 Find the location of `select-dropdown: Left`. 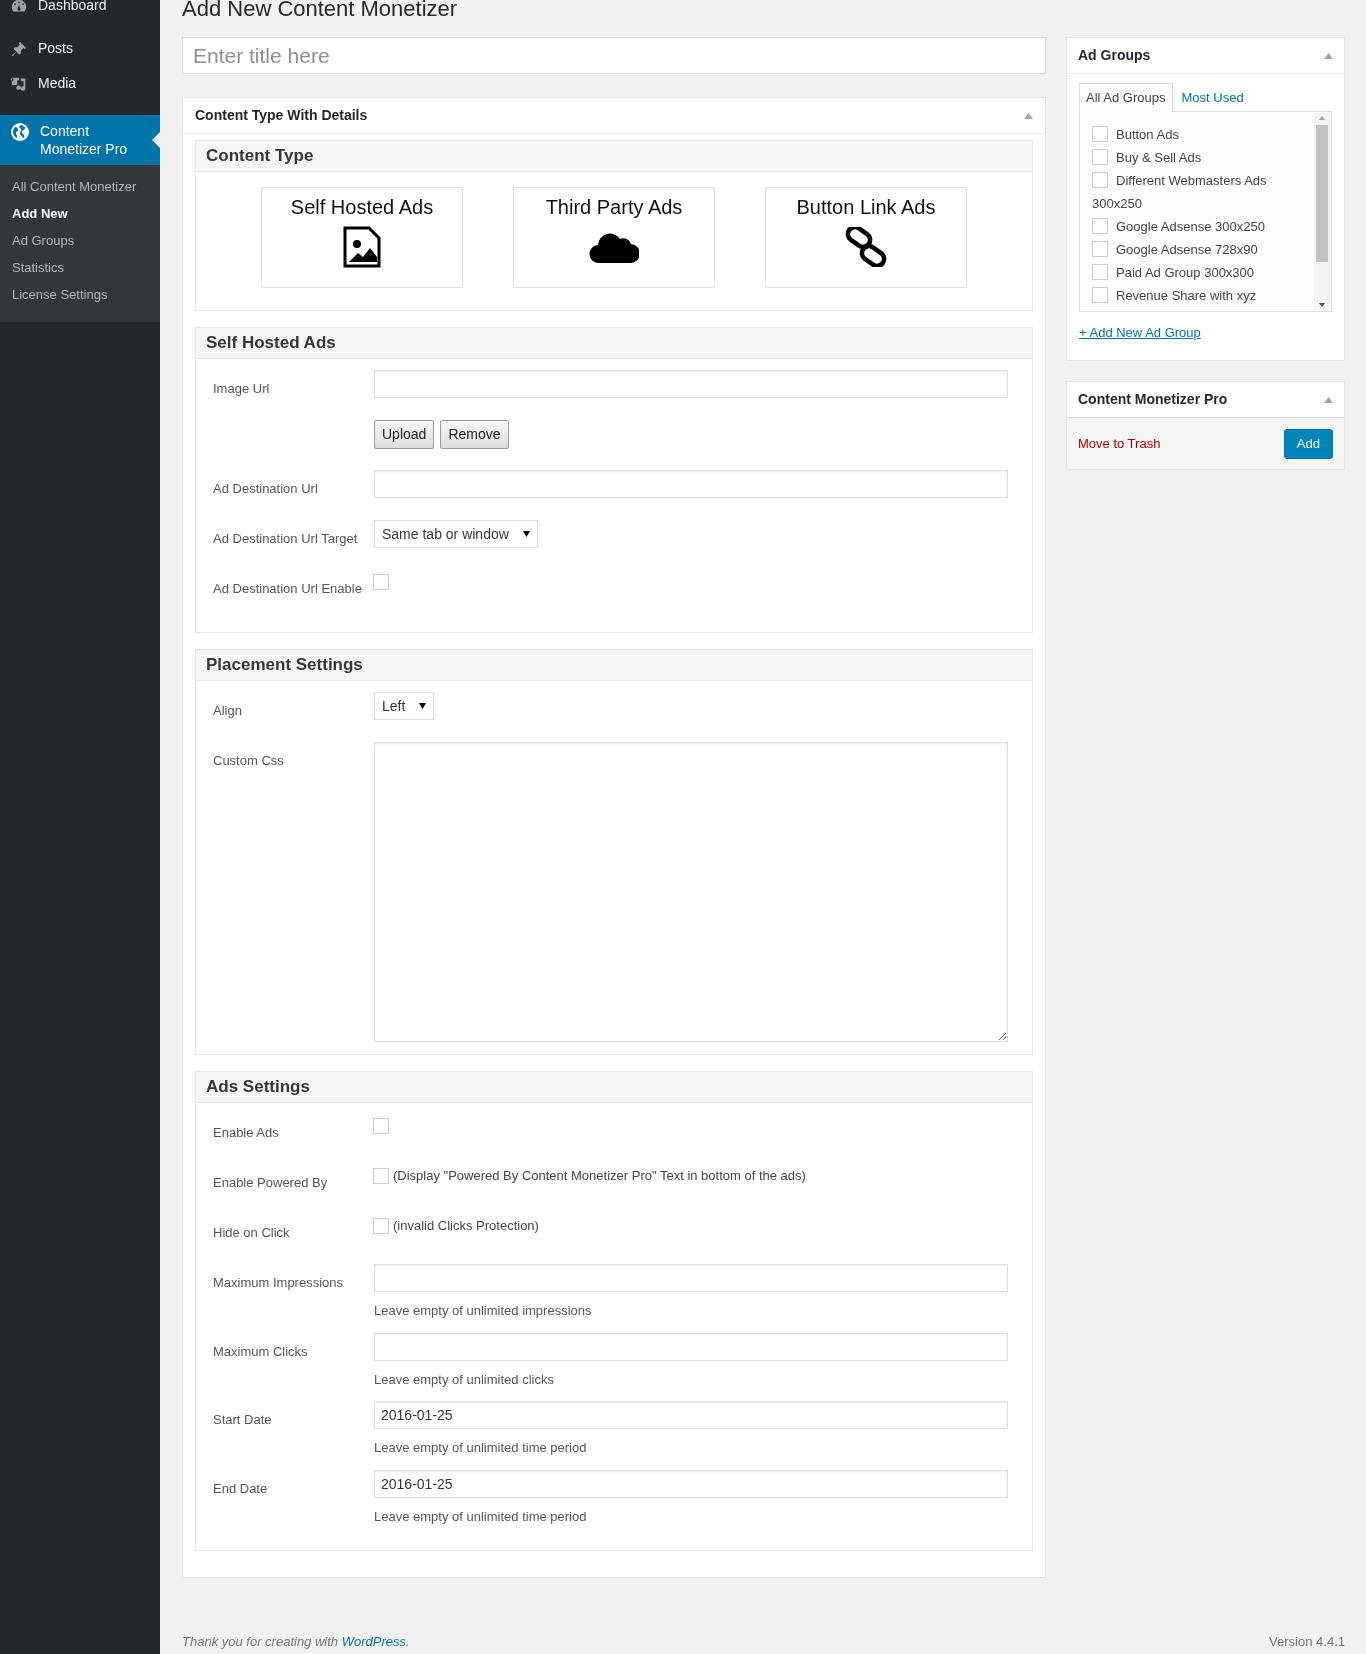

select-dropdown: Left is located at coordinates (404, 706).